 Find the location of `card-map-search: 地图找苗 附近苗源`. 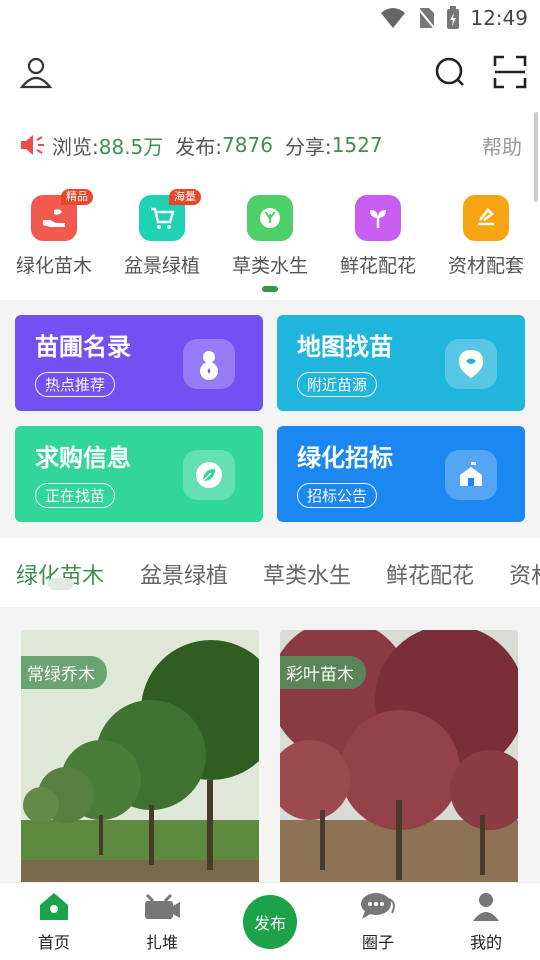

card-map-search: 地图找苗 附近苗源 is located at coordinates (401, 363).